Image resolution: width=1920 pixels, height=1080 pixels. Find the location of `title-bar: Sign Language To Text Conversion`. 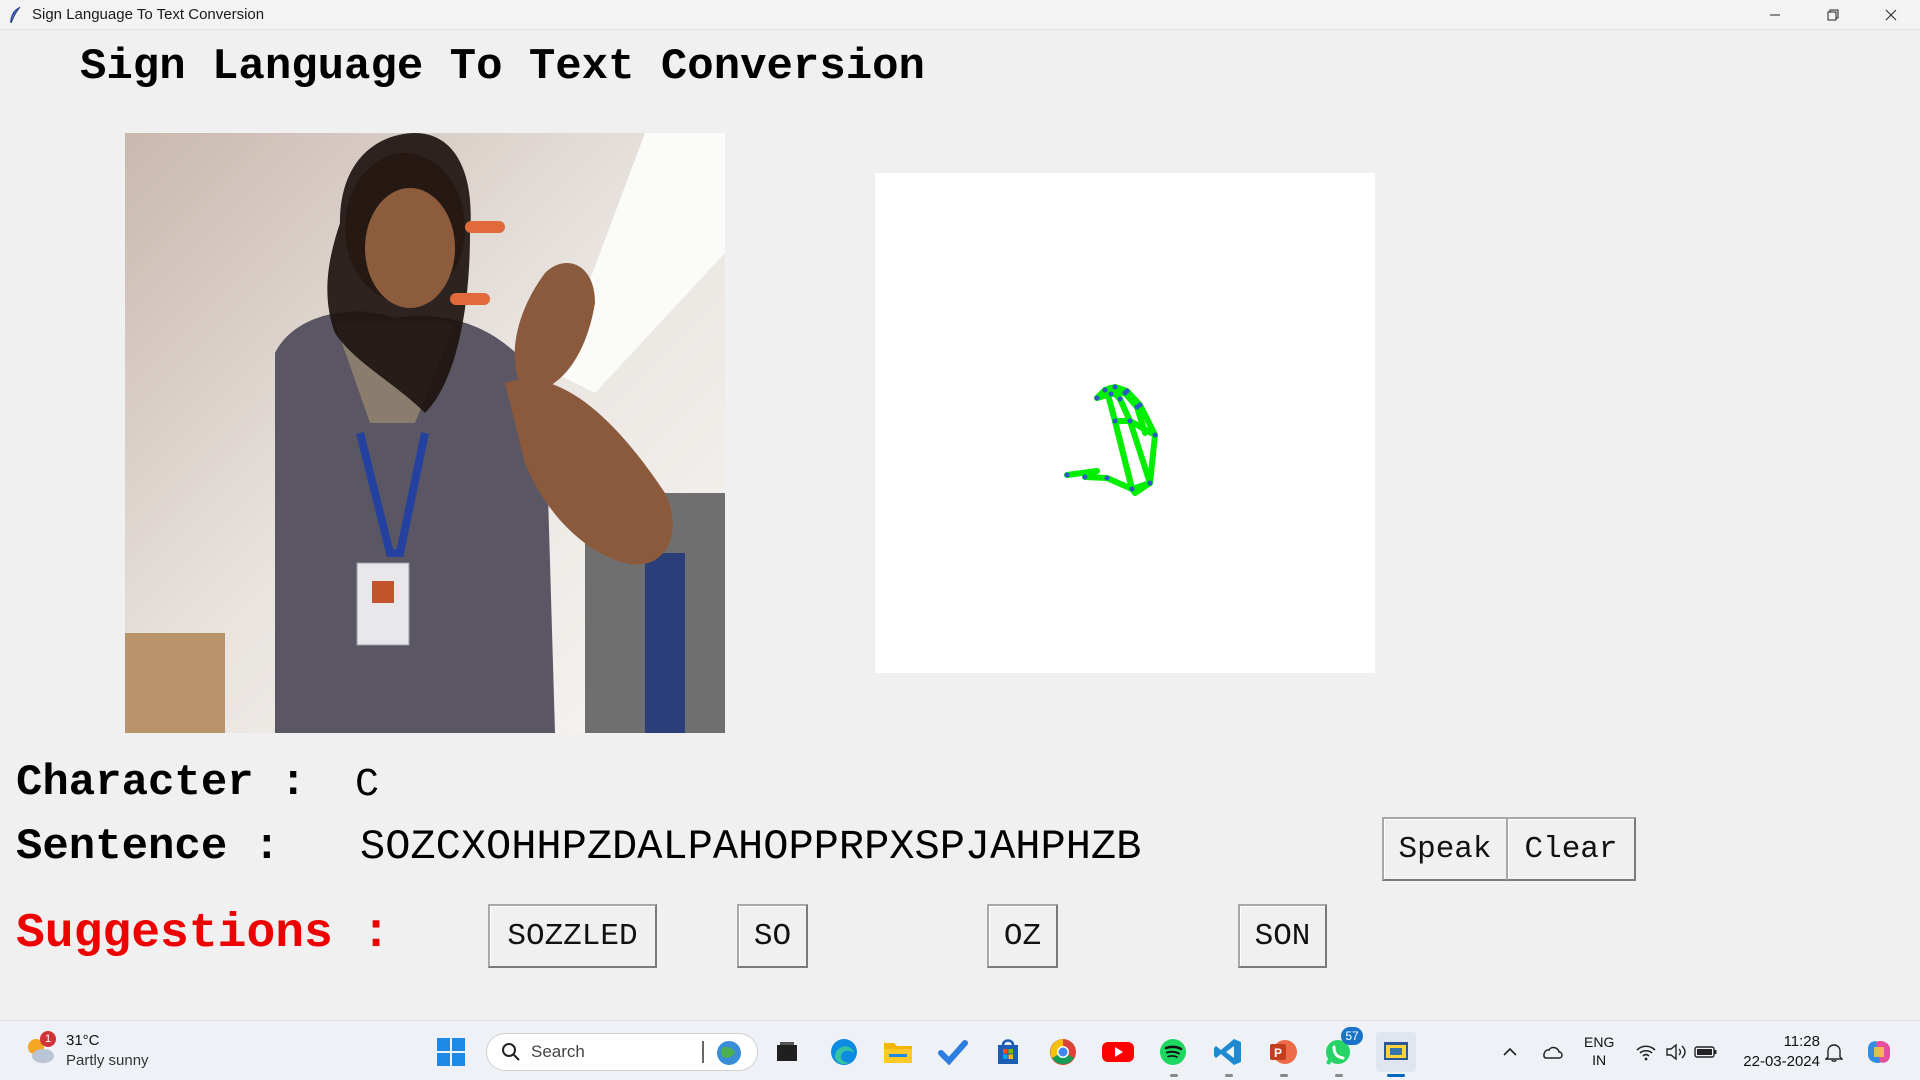

title-bar: Sign Language To Text Conversion is located at coordinates (960, 15).